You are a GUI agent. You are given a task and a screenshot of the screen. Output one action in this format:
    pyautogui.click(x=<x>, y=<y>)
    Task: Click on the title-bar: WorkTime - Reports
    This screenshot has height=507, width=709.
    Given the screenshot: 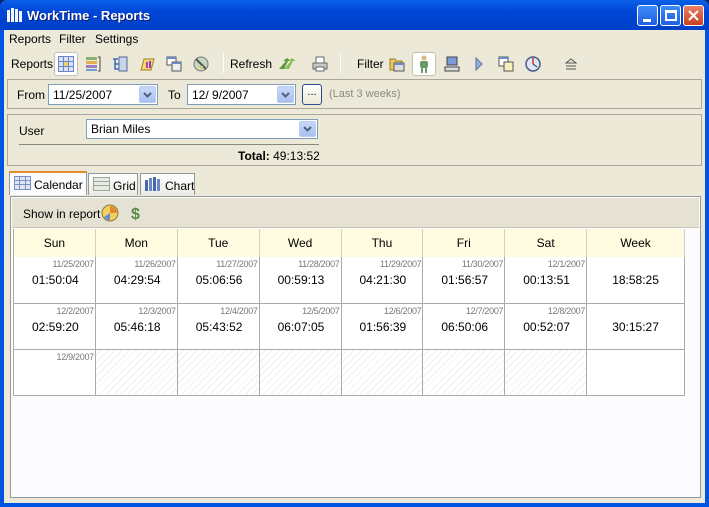 What is the action you would take?
    pyautogui.click(x=354, y=15)
    